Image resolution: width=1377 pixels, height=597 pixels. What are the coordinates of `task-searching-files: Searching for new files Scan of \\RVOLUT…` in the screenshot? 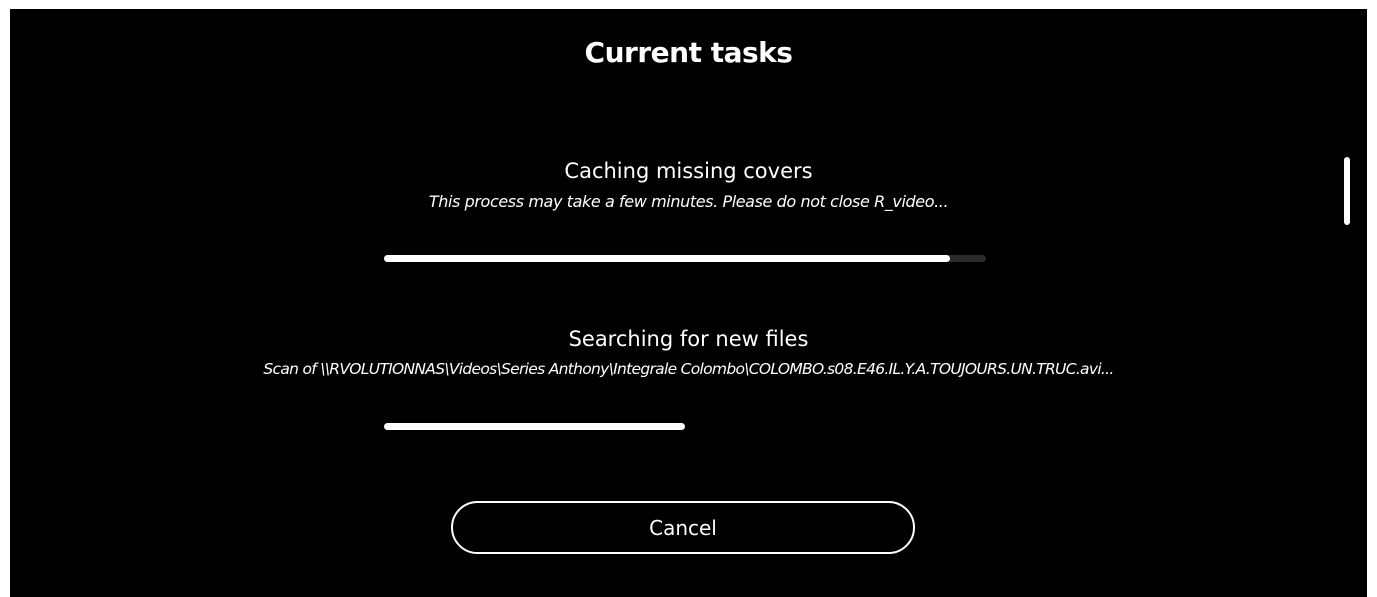 It's located at (688, 352).